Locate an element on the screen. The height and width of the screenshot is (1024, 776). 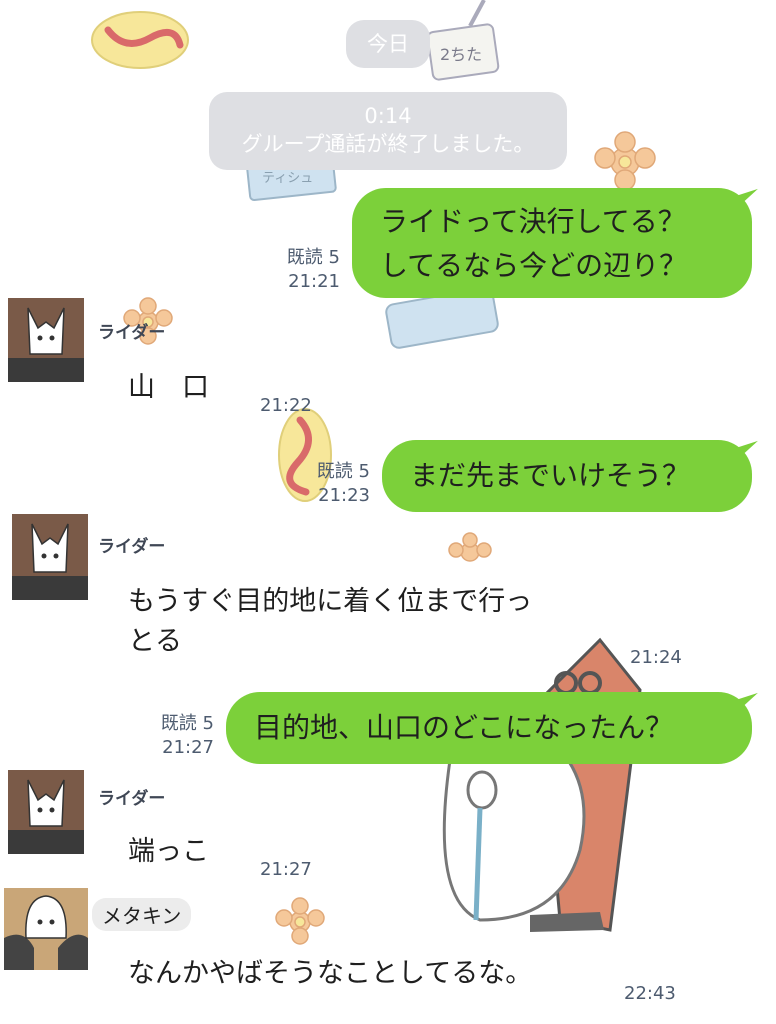
date-separator: 今日 is located at coordinates (388, 44).